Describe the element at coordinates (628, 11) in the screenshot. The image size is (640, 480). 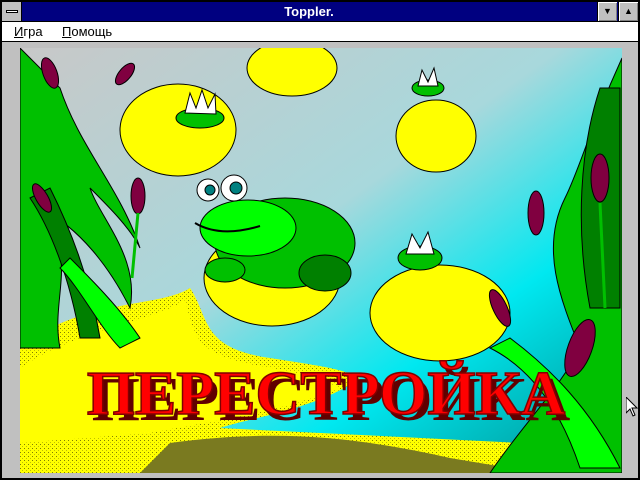
I see `maximize-button: ▲` at that location.